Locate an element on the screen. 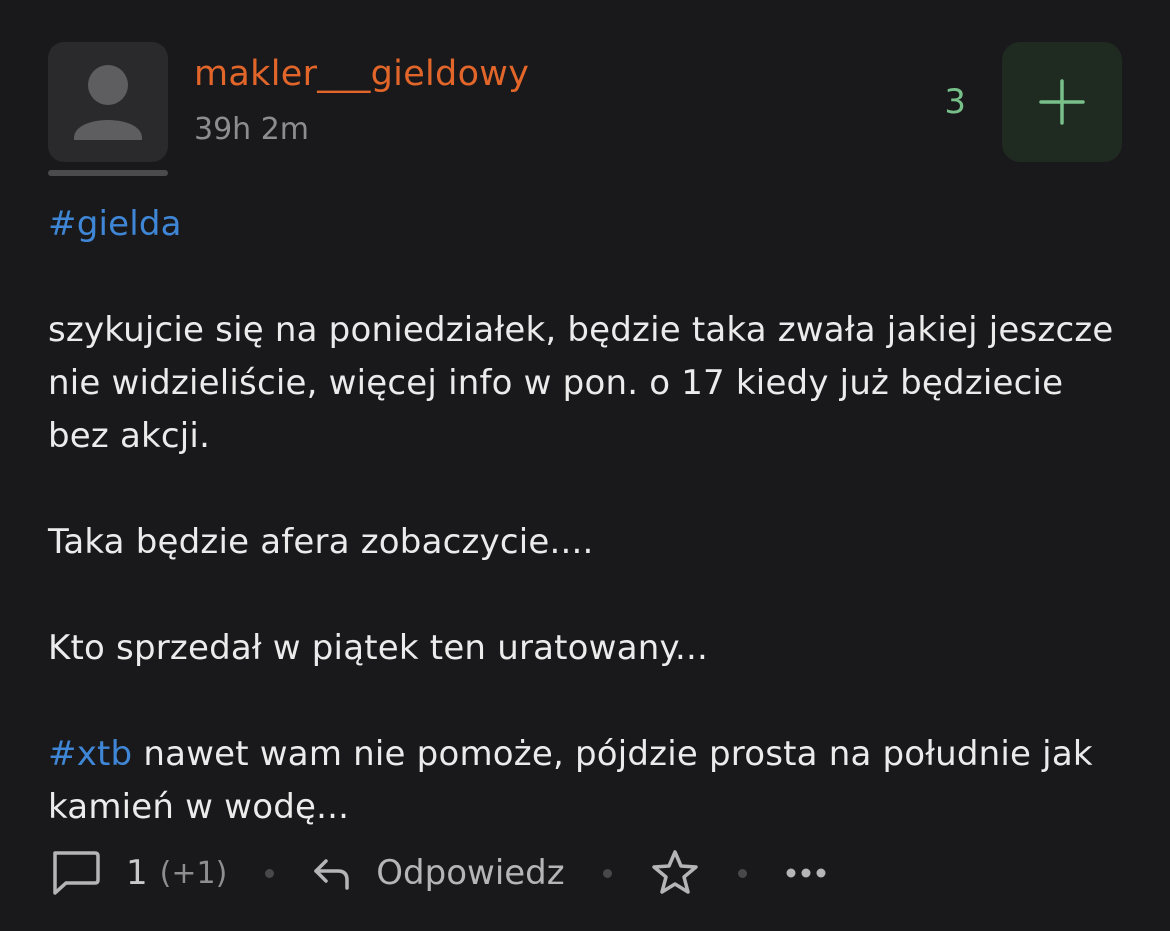  more-button is located at coordinates (806, 873).